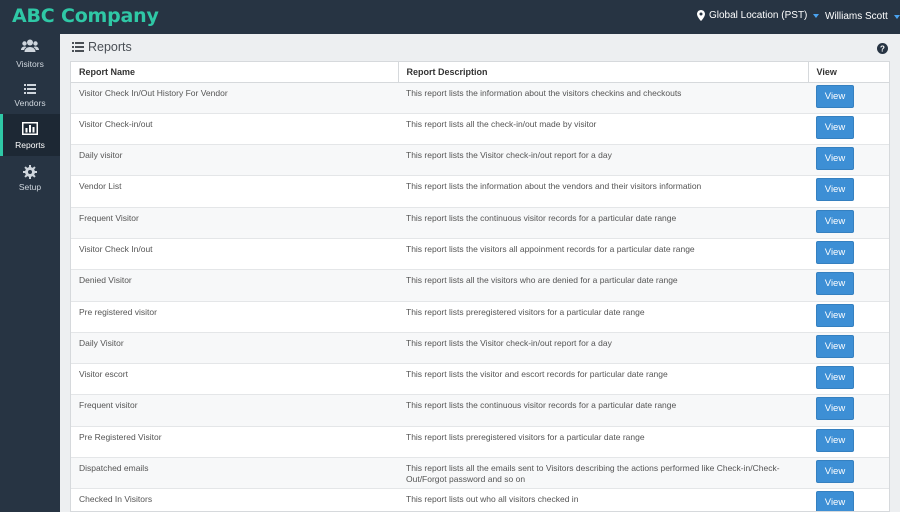 The width and height of the screenshot is (900, 512). Describe the element at coordinates (30, 128) in the screenshot. I see `bar-chart-icon` at that location.